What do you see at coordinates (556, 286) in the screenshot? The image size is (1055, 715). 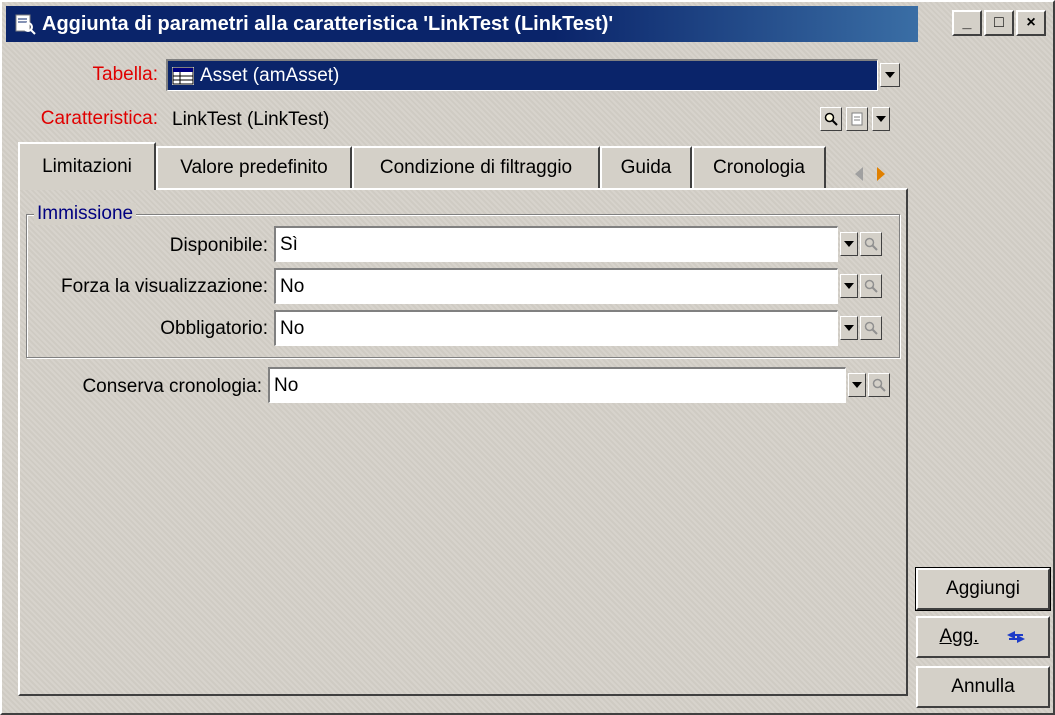 I see `forza-visualizzazione-select: No` at bounding box center [556, 286].